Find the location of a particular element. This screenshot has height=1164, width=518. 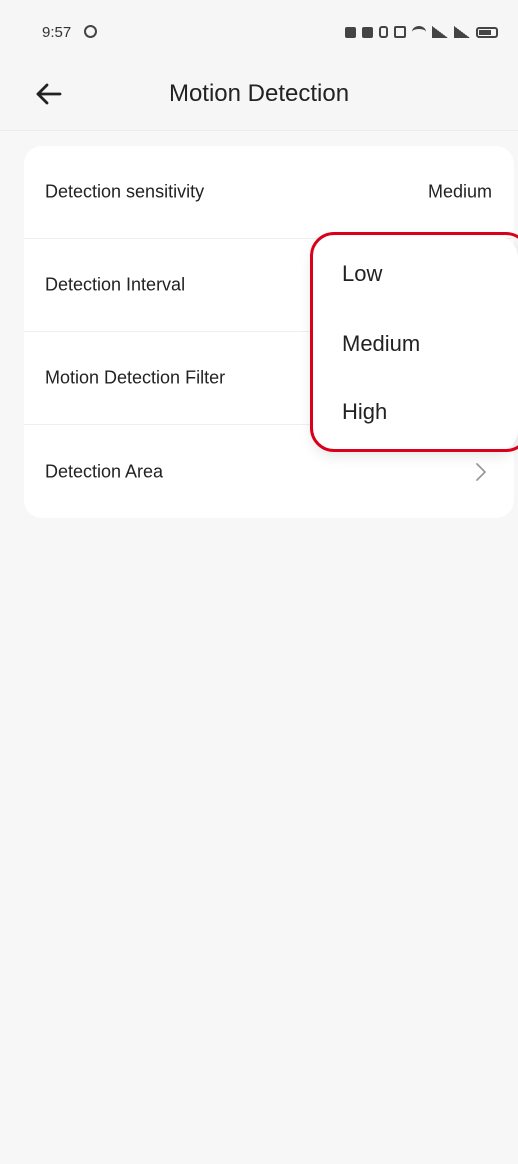

bluetooth-icon is located at coordinates (383, 32).